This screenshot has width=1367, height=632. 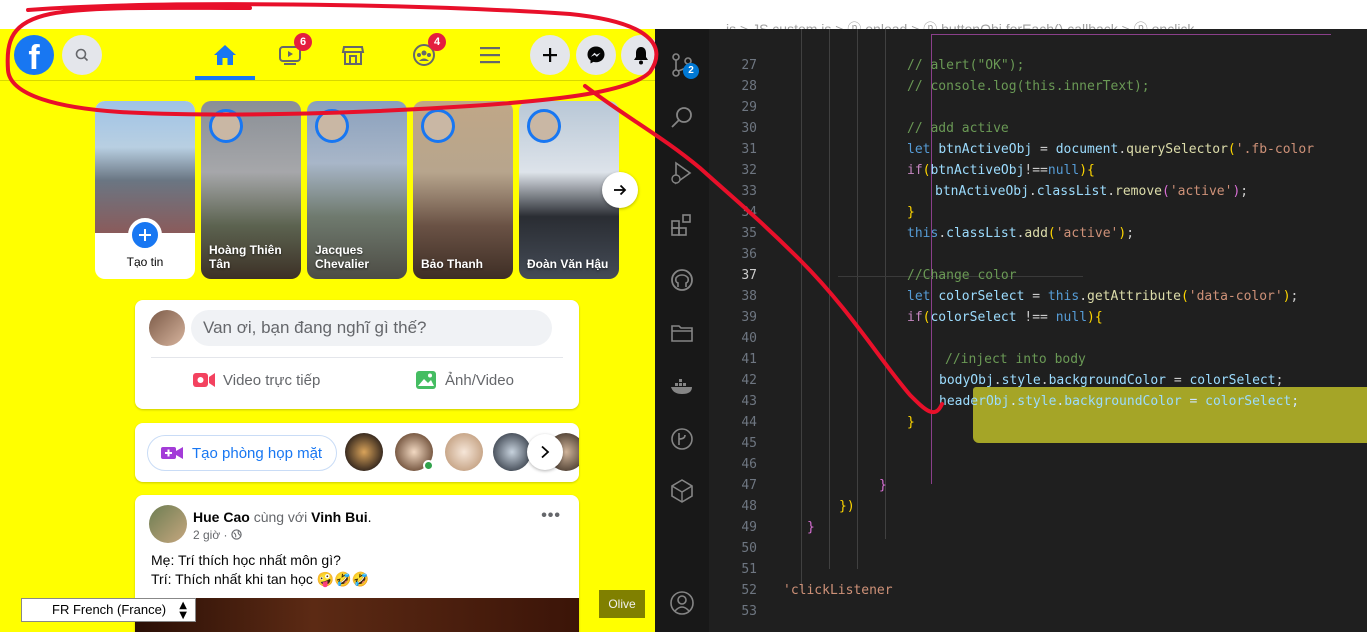 What do you see at coordinates (1021, 233) in the screenshot?
I see `code-line: this.classList.add('active');` at bounding box center [1021, 233].